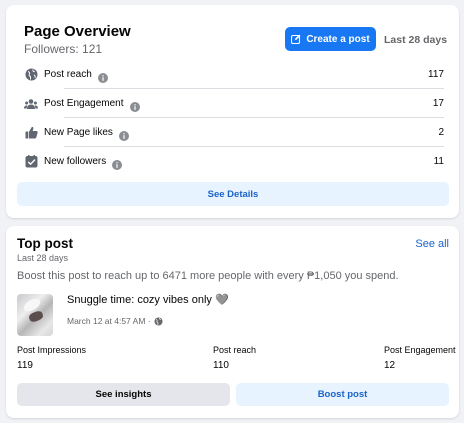  I want to click on follow-check-icon, so click(31, 162).